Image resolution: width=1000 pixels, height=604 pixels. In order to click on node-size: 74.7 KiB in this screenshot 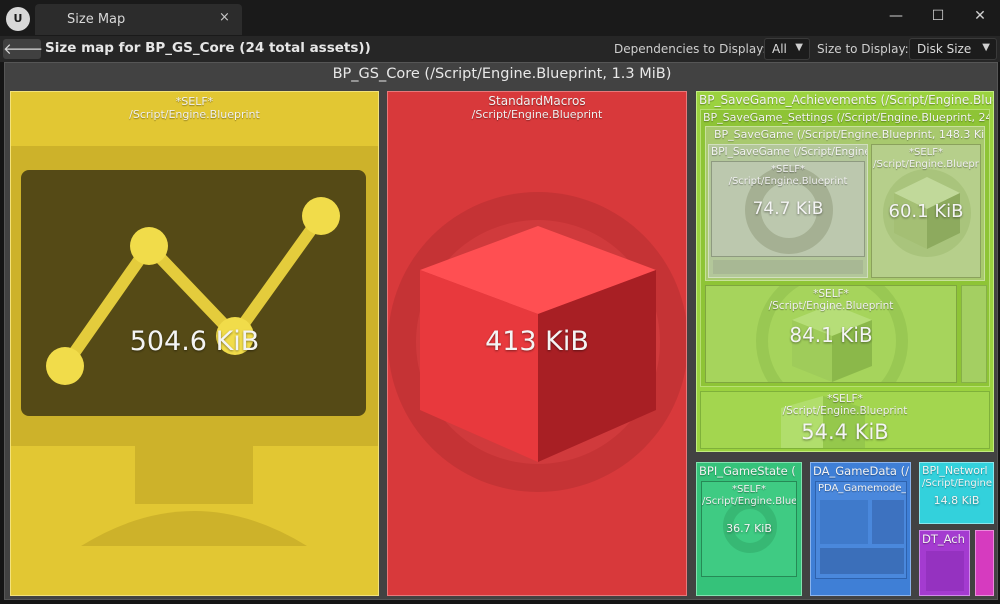, I will do `click(788, 209)`.